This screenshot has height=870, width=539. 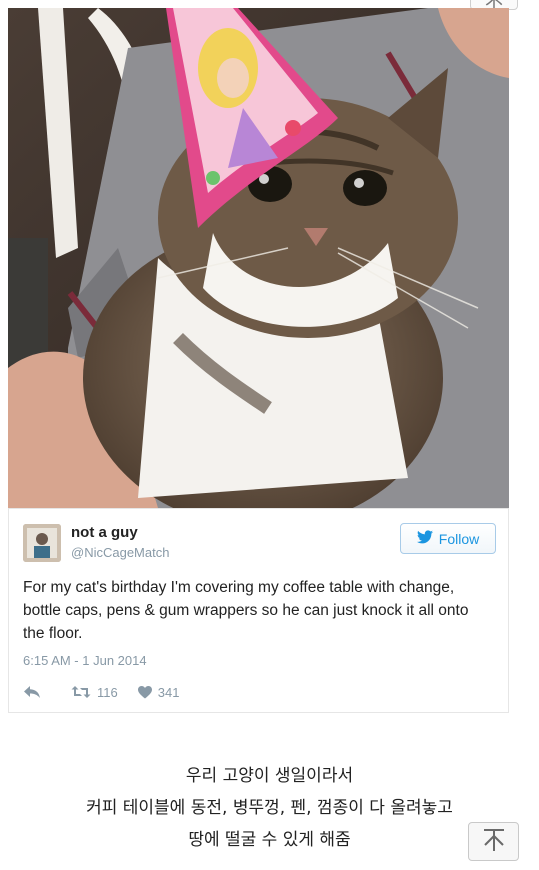 I want to click on retweet-icon, so click(x=81, y=692).